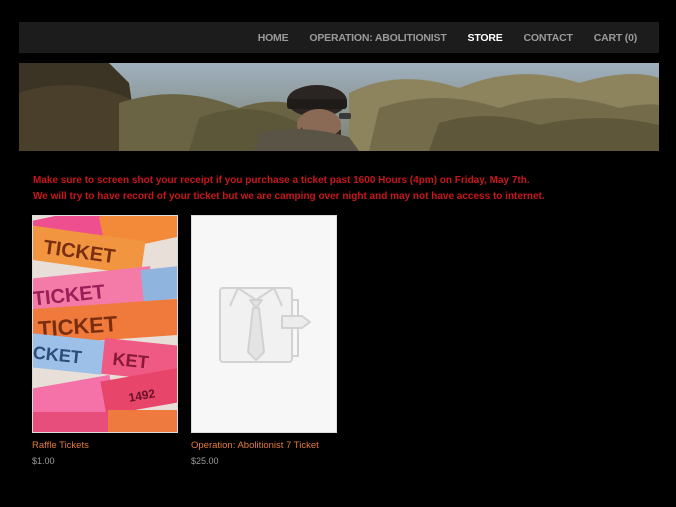 The image size is (676, 507). I want to click on nav-cart: CART (0), so click(616, 38).